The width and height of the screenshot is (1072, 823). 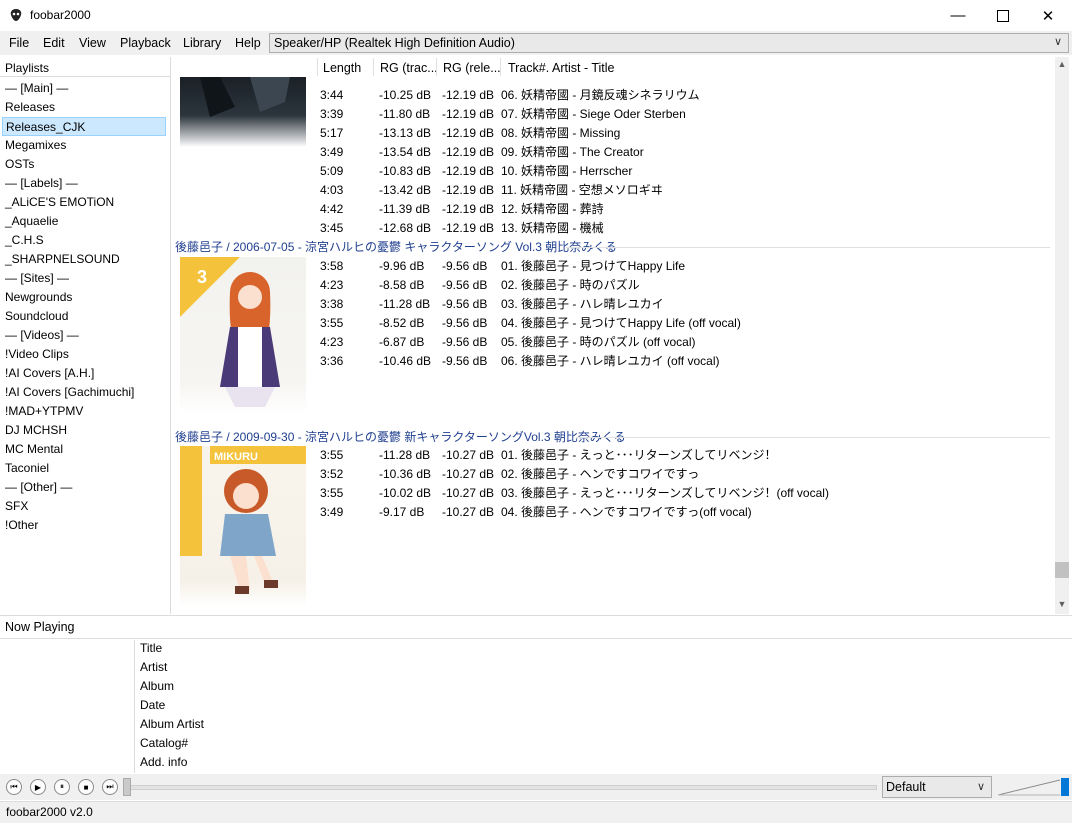 What do you see at coordinates (37, 278) in the screenshot?
I see `sidebar-item-playlist: — [Sites] —` at bounding box center [37, 278].